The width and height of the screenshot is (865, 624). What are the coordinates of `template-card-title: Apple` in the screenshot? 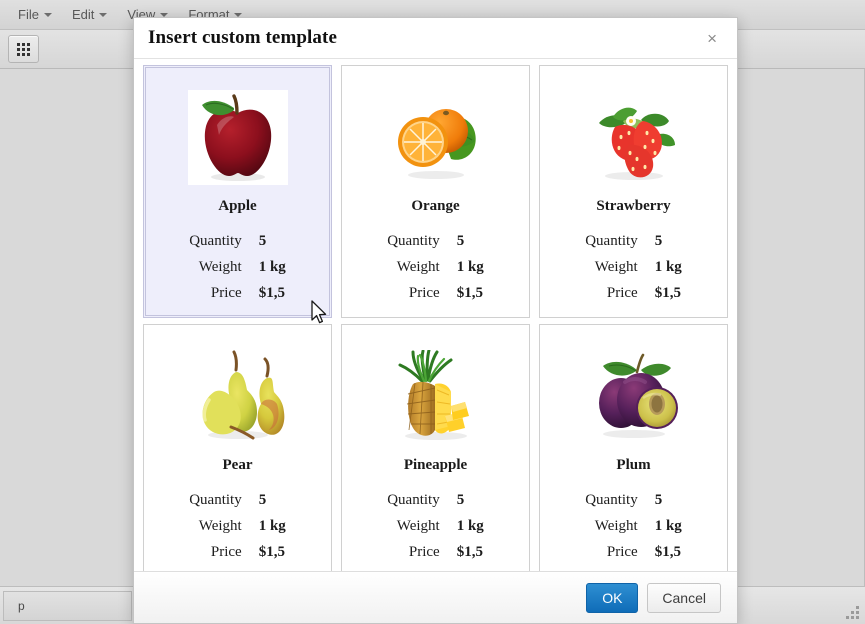 It's located at (237, 206).